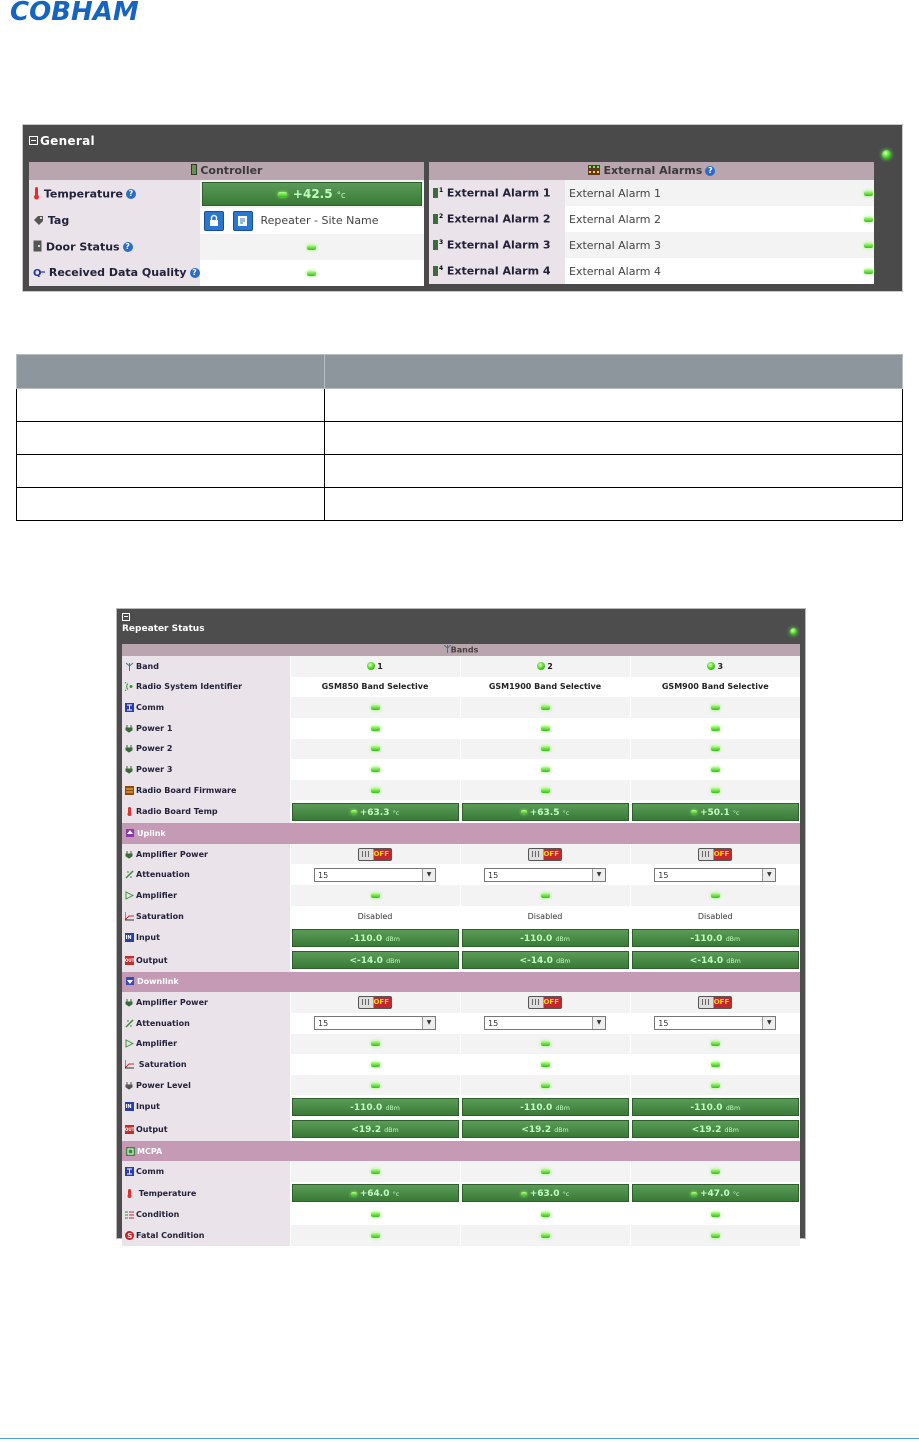 This screenshot has width=919, height=1442. I want to click on ul-output-3: <-14.0 dBm, so click(715, 960).